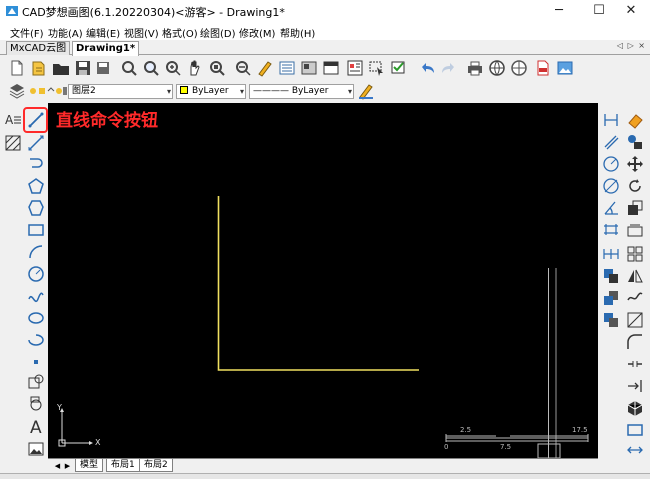 The image size is (650, 479). I want to click on open-folder-icon, so click(61, 68).